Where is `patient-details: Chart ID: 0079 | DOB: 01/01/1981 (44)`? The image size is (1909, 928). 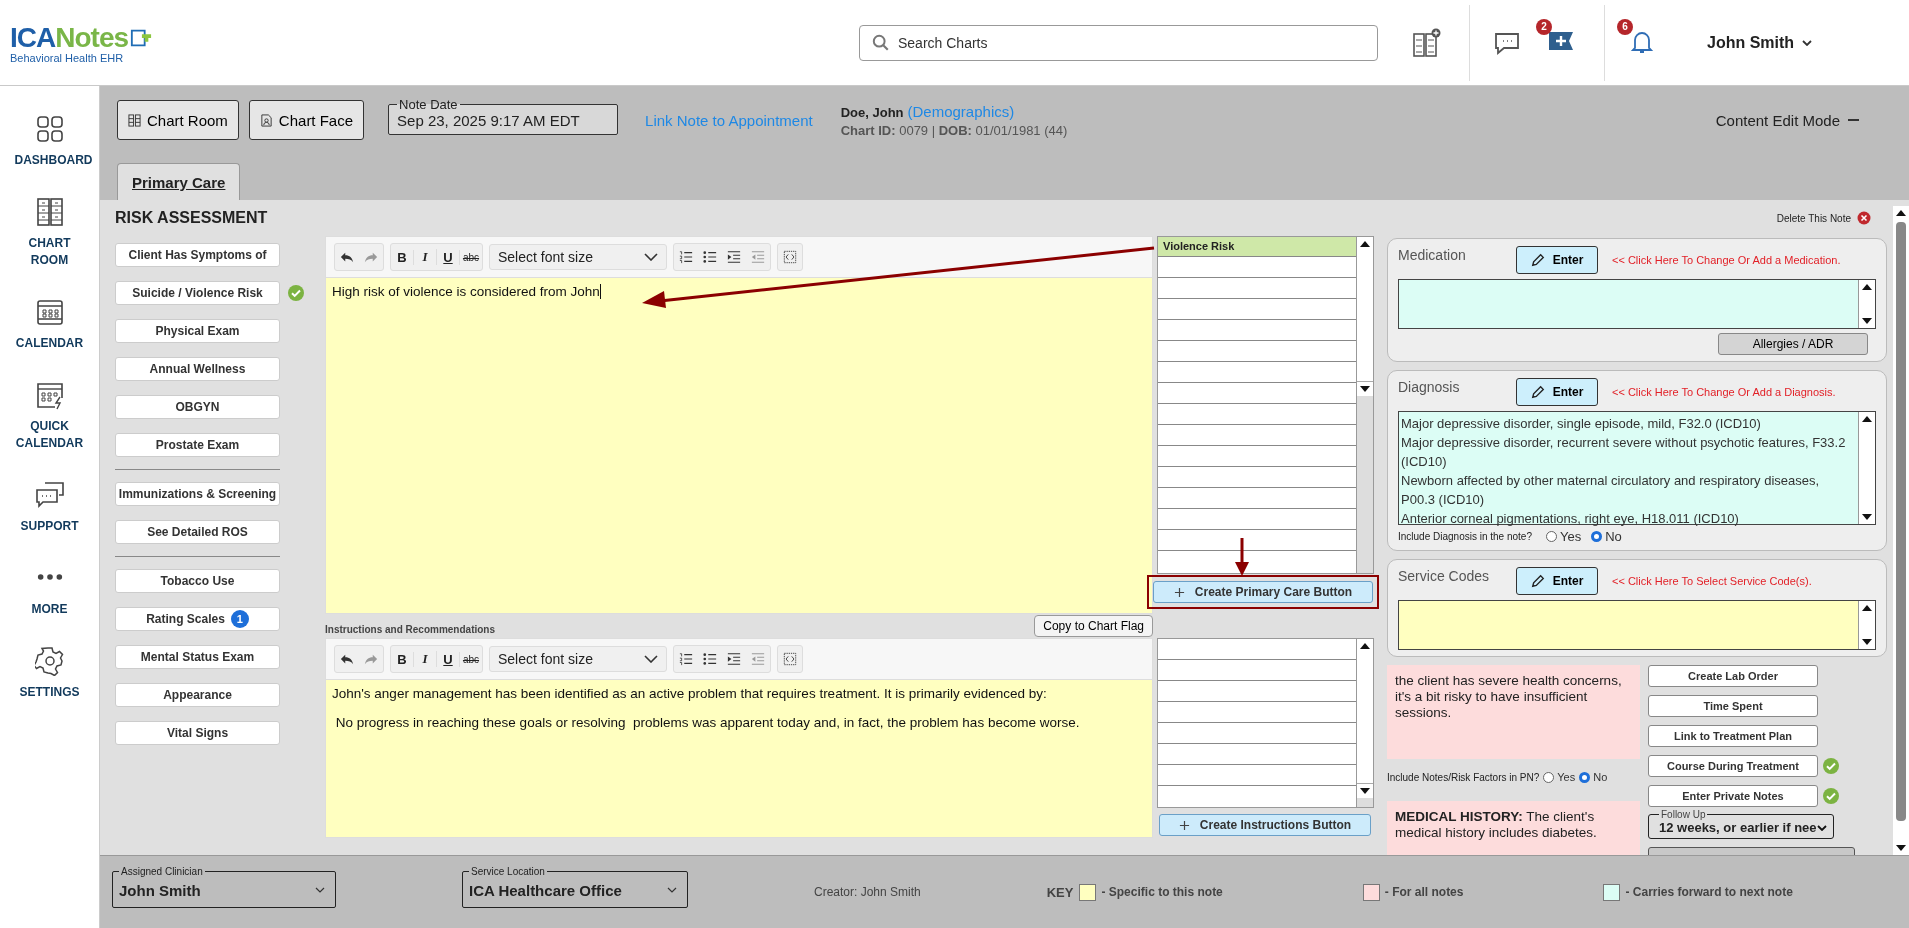
patient-details: Chart ID: 0079 | DOB: 01/01/1981 (44) is located at coordinates (954, 130).